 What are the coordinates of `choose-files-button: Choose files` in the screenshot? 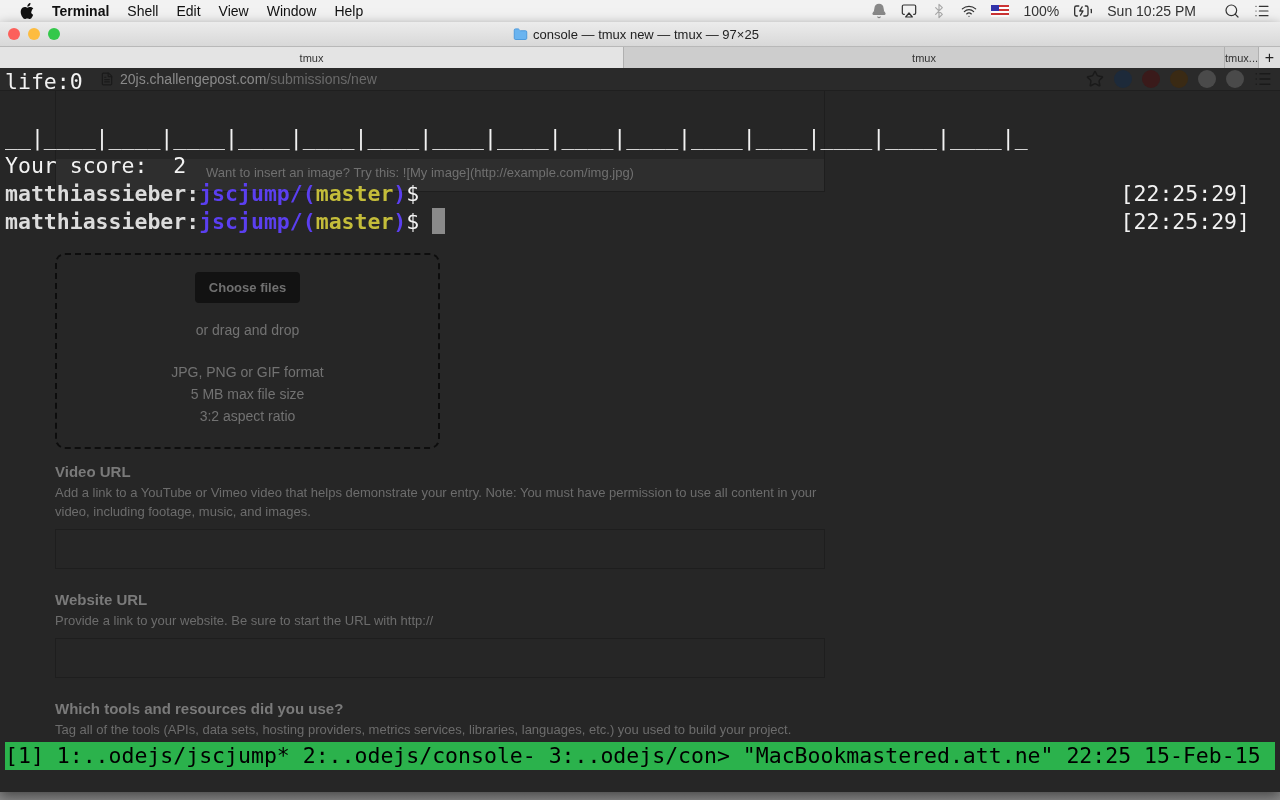 It's located at (247, 287).